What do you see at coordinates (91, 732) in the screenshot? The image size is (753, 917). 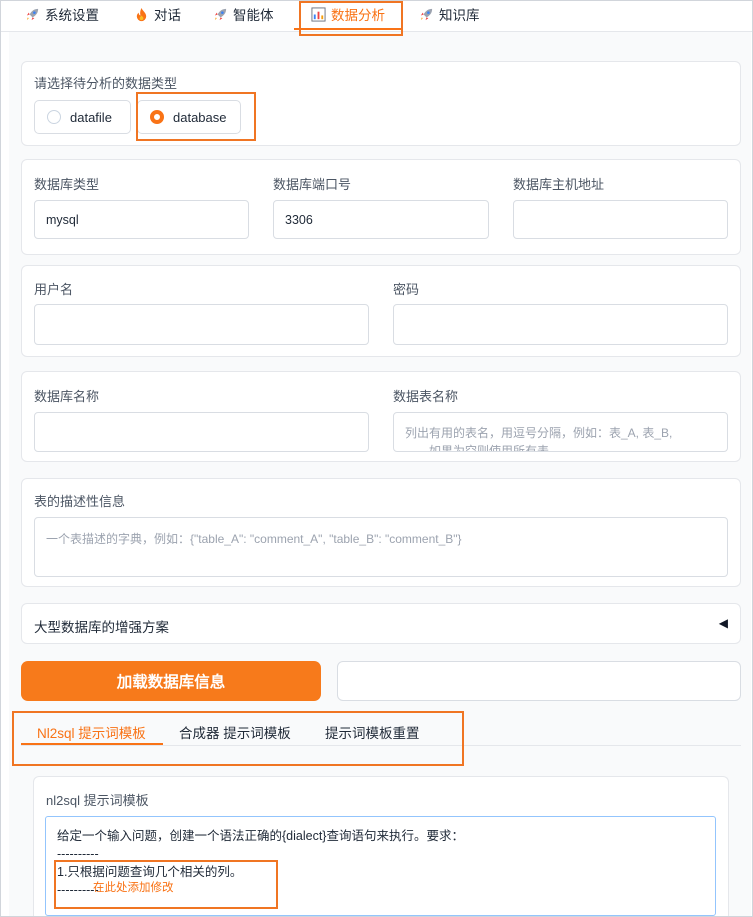 I see `tab-nl2sql-template: Nl2sql 提示词模板` at bounding box center [91, 732].